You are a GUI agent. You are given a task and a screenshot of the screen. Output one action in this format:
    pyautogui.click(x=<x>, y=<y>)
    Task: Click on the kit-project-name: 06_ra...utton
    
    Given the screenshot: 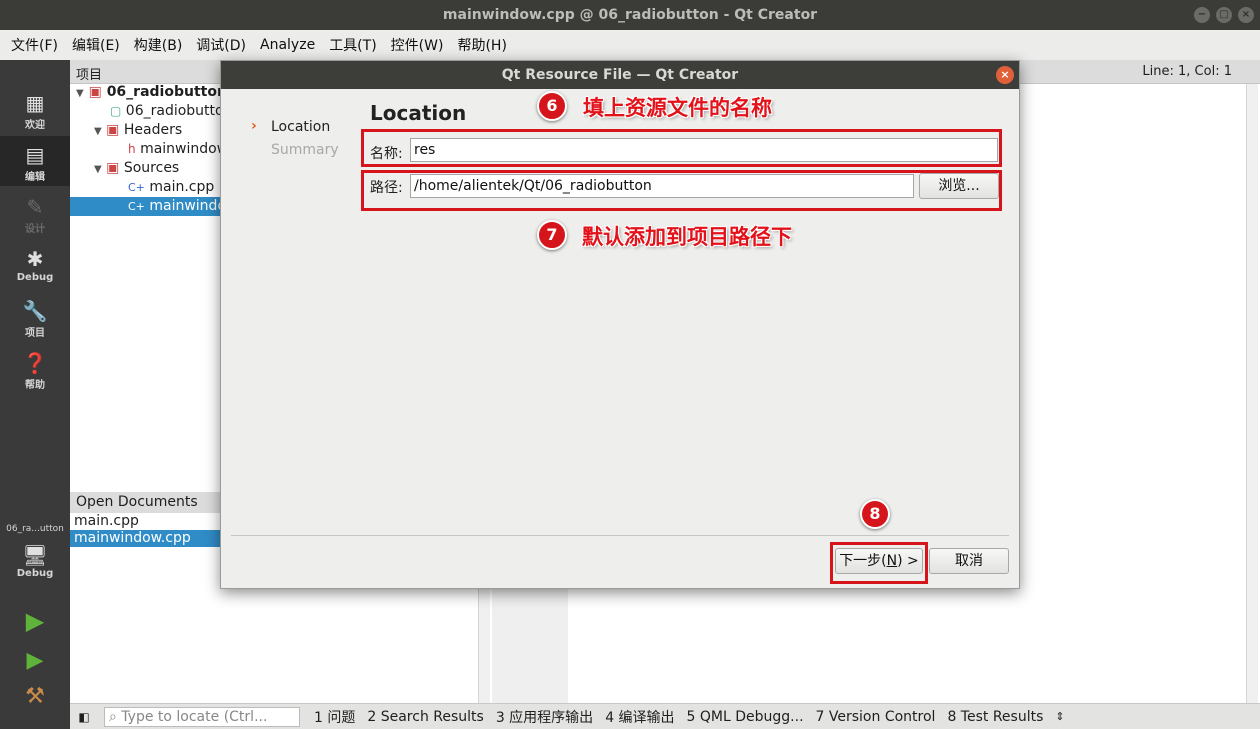 What is the action you would take?
    pyautogui.click(x=35, y=529)
    